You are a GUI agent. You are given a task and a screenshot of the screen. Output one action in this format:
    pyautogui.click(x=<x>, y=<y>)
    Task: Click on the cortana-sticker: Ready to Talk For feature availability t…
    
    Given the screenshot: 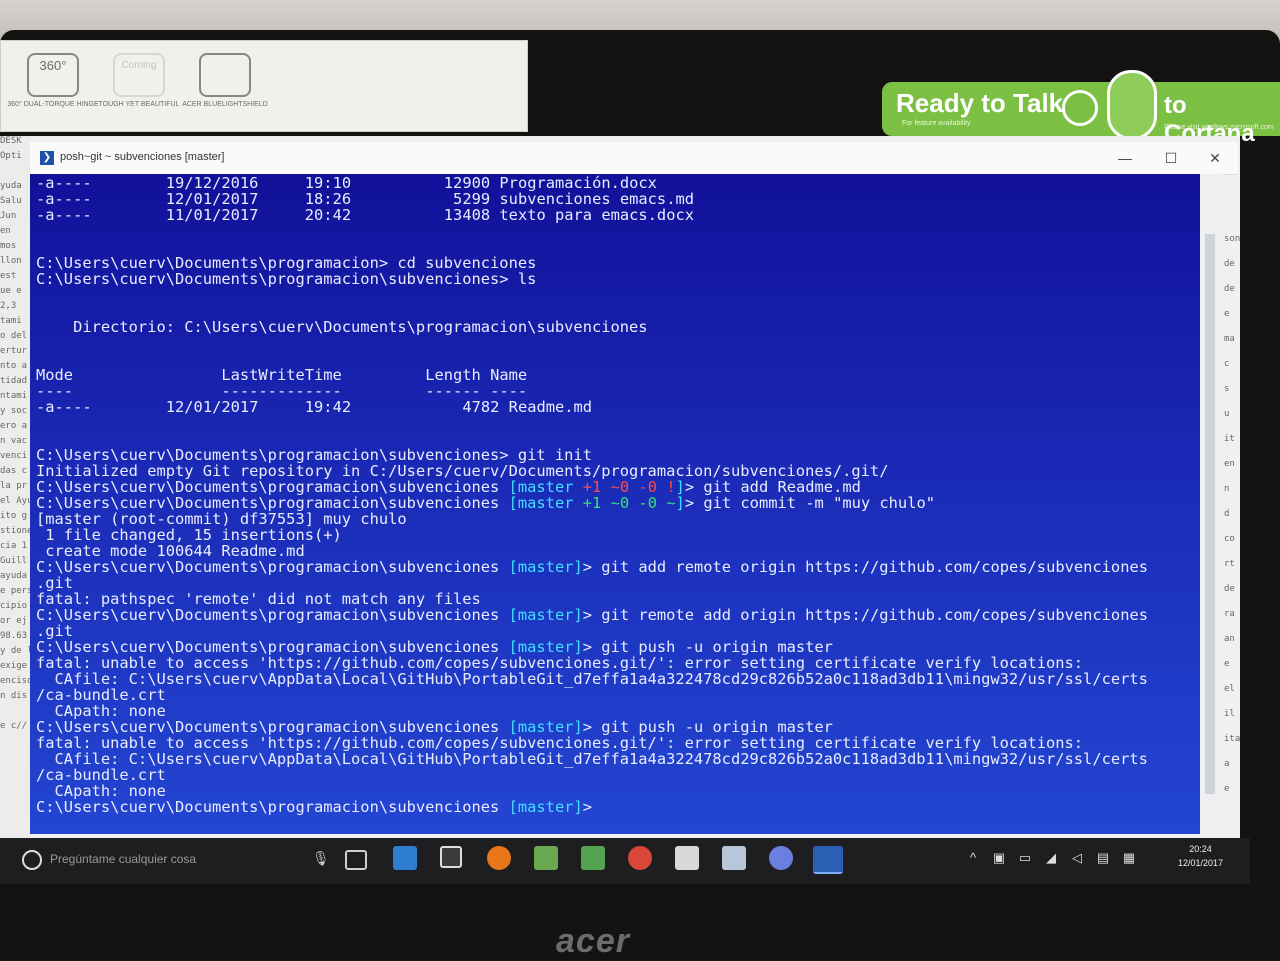 What is the action you would take?
    pyautogui.click(x=1081, y=108)
    